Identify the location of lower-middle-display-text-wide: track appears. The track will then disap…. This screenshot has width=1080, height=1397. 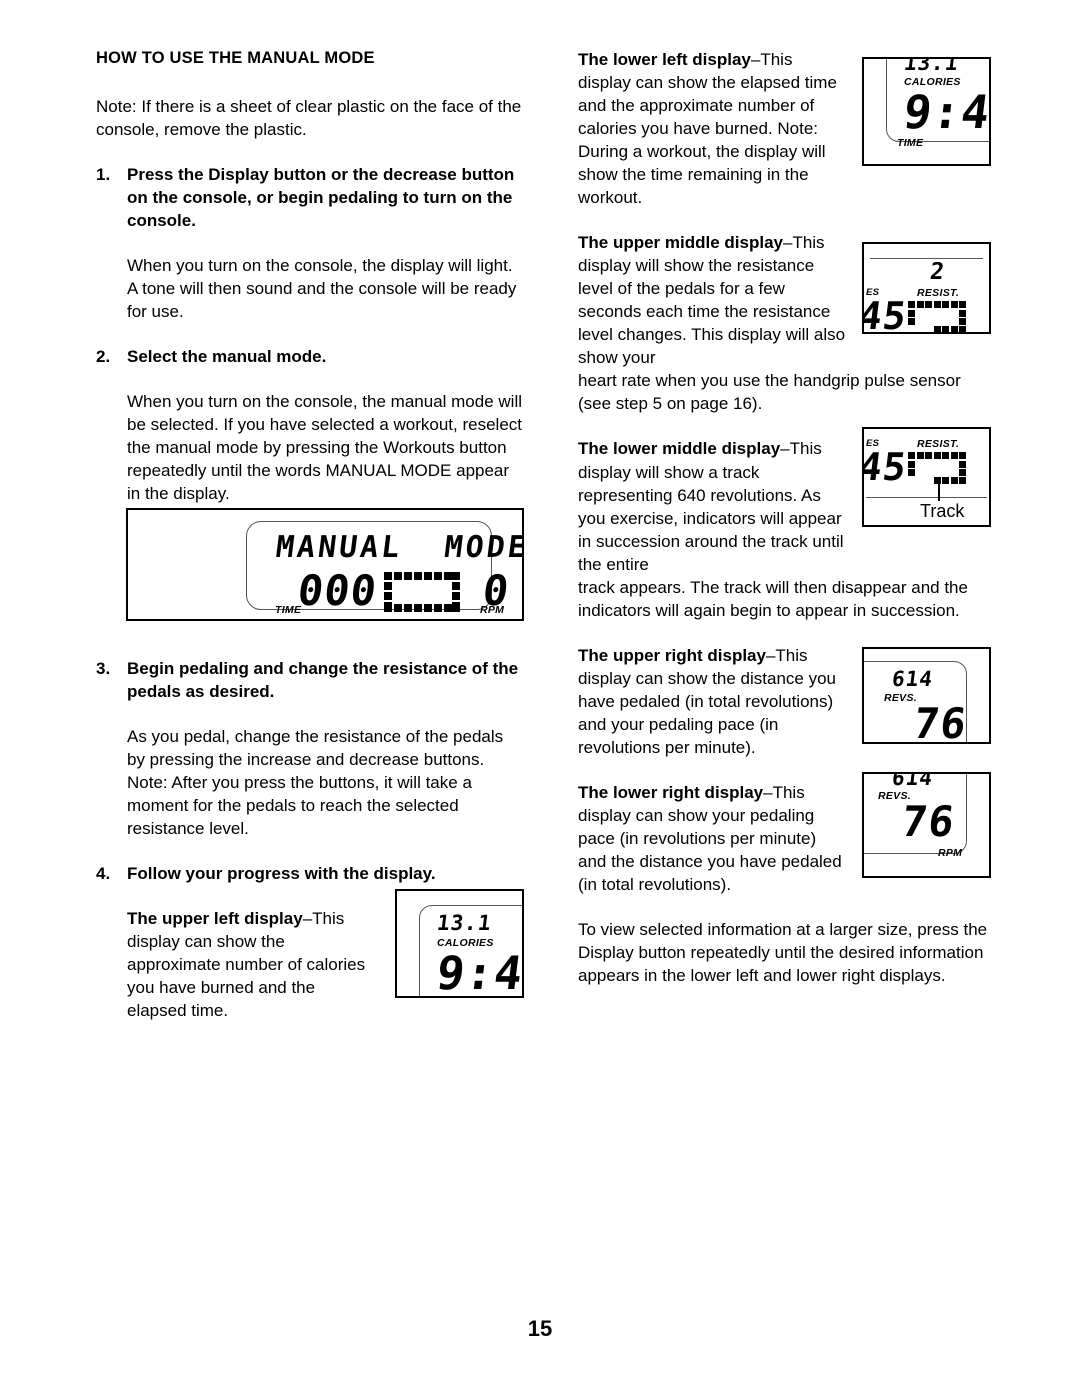
(773, 598).